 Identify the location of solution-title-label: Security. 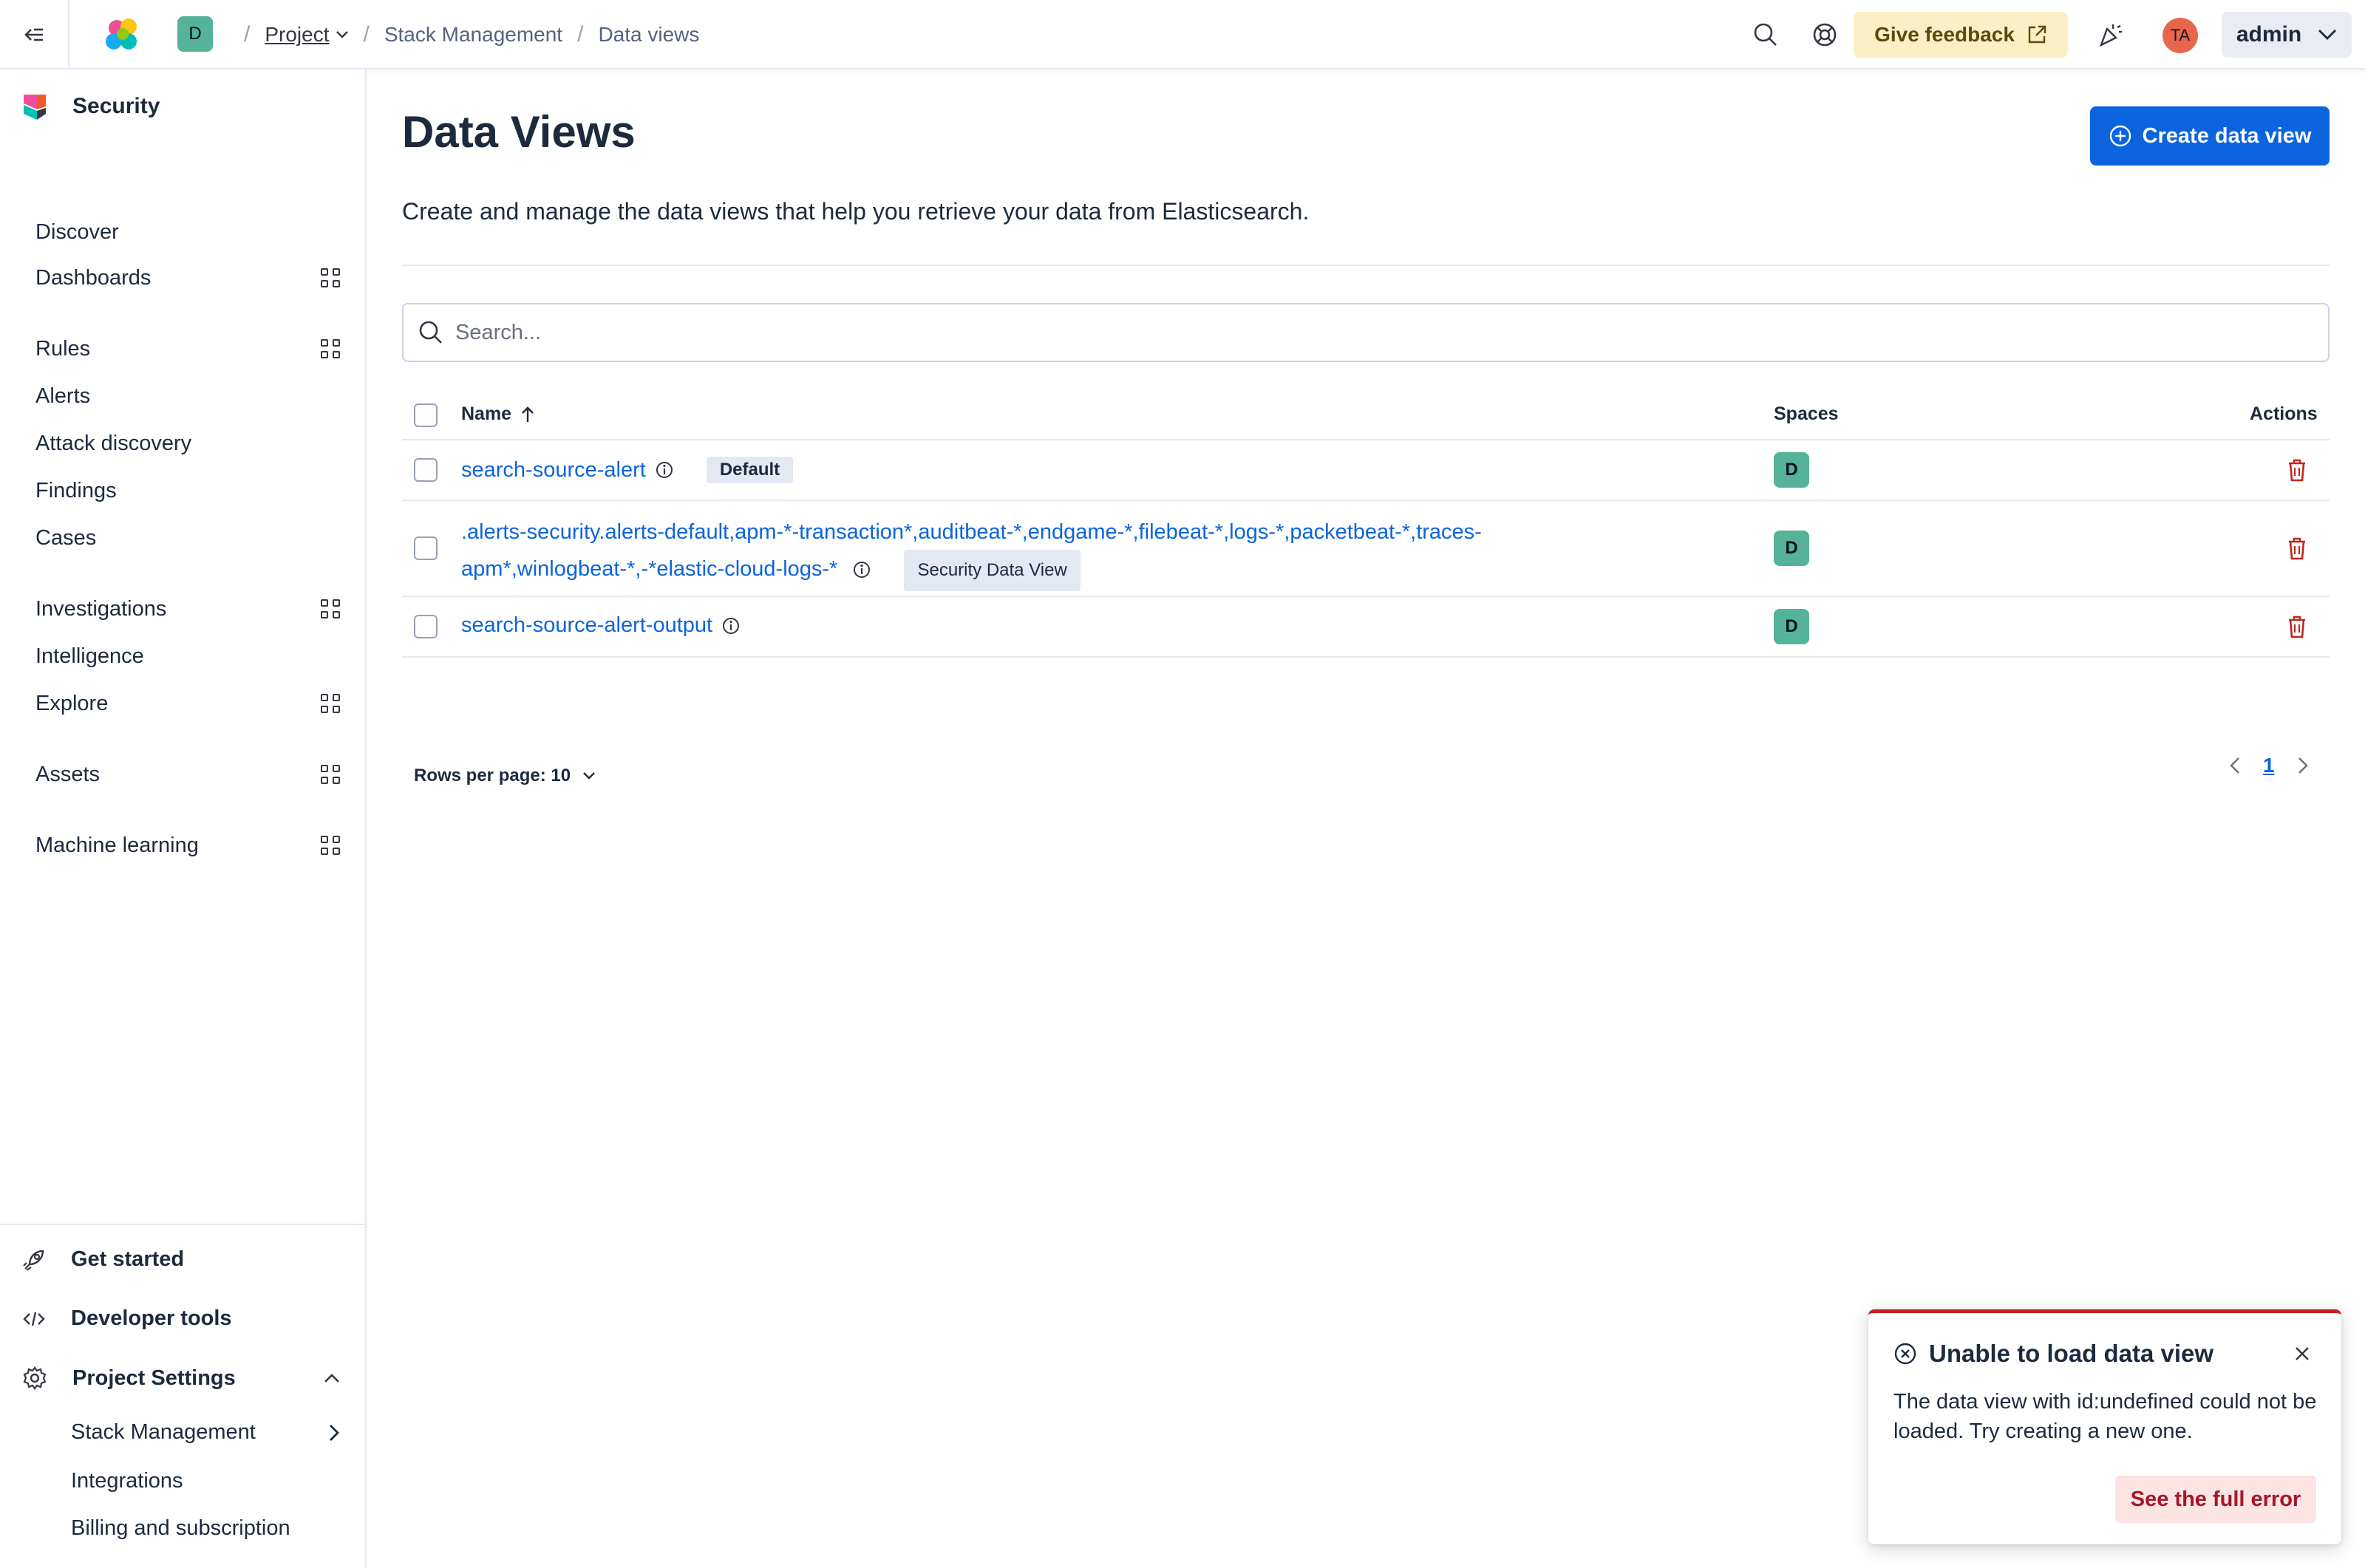
(116, 106).